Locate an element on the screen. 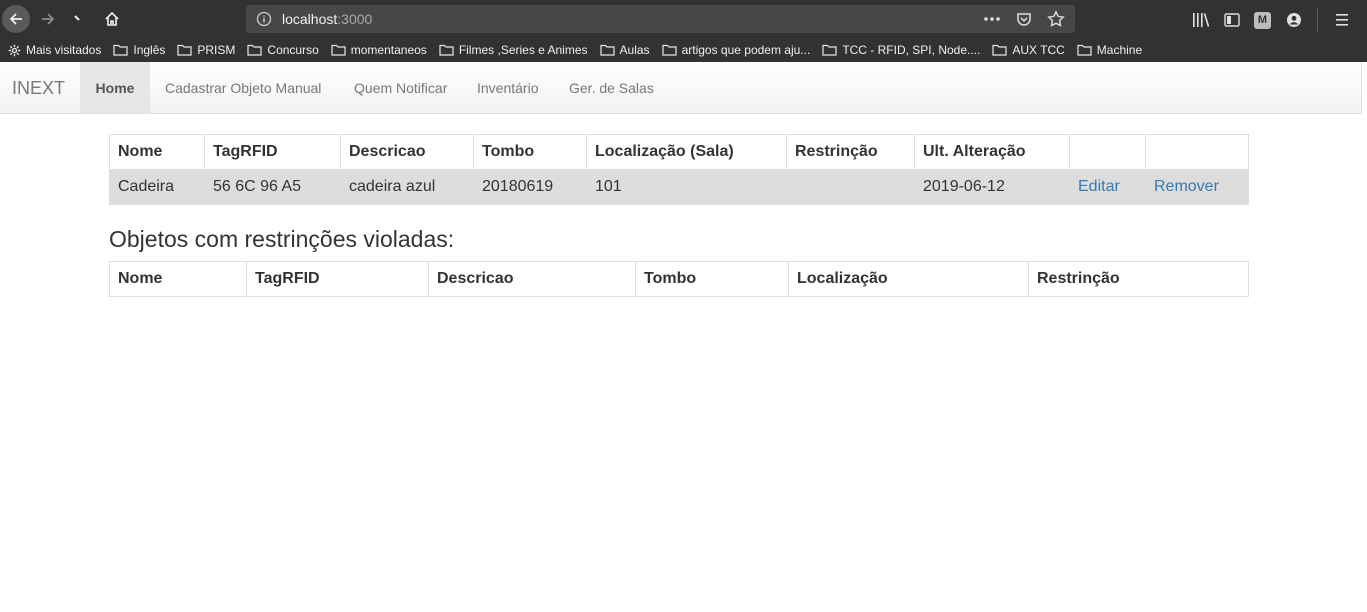 This screenshot has width=1367, height=612. url-host: localhost is located at coordinates (310, 19).